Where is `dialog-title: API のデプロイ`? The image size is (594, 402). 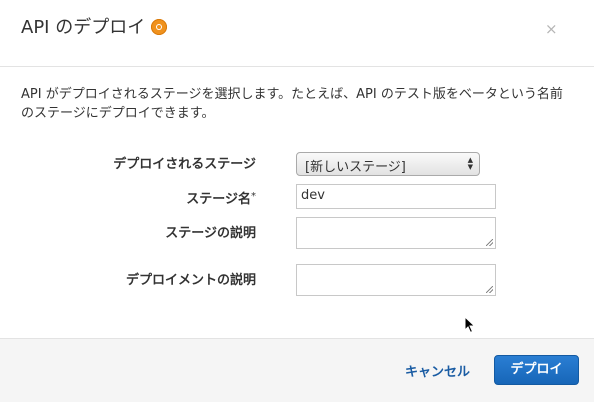
dialog-title: API のデプロイ is located at coordinates (94, 28).